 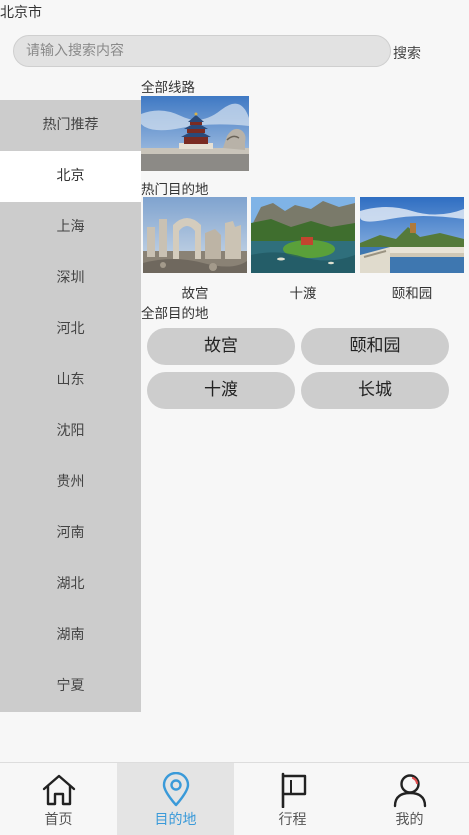 I want to click on hot-destination-label: 颐和园, so click(x=412, y=294).